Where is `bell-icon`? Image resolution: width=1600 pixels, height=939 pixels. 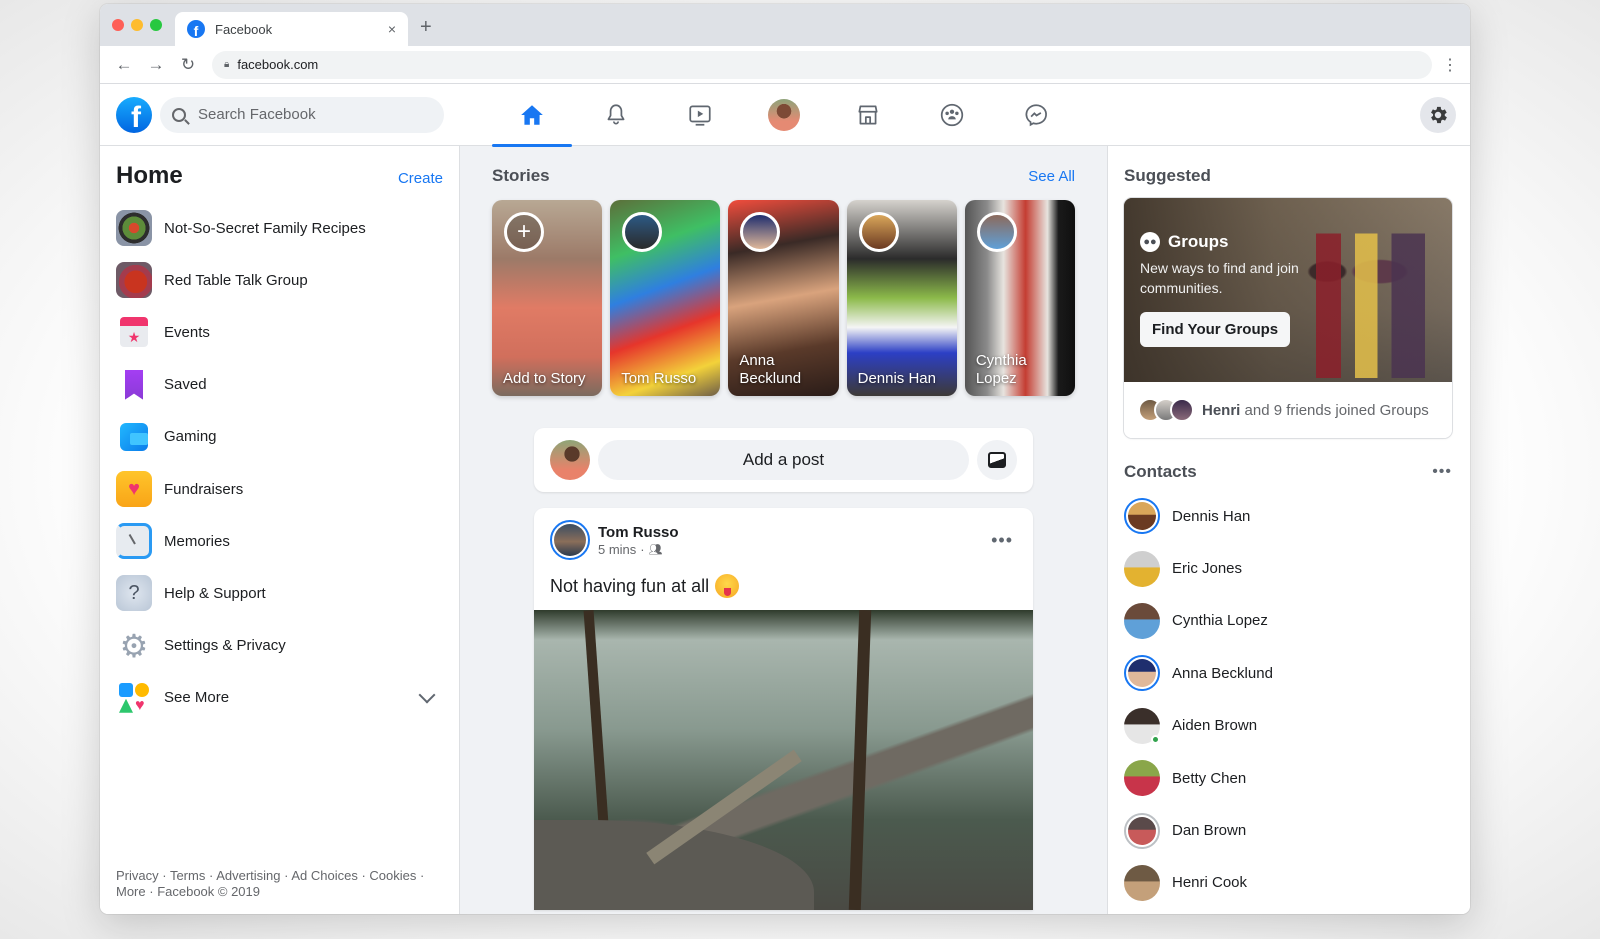
bell-icon is located at coordinates (616, 114).